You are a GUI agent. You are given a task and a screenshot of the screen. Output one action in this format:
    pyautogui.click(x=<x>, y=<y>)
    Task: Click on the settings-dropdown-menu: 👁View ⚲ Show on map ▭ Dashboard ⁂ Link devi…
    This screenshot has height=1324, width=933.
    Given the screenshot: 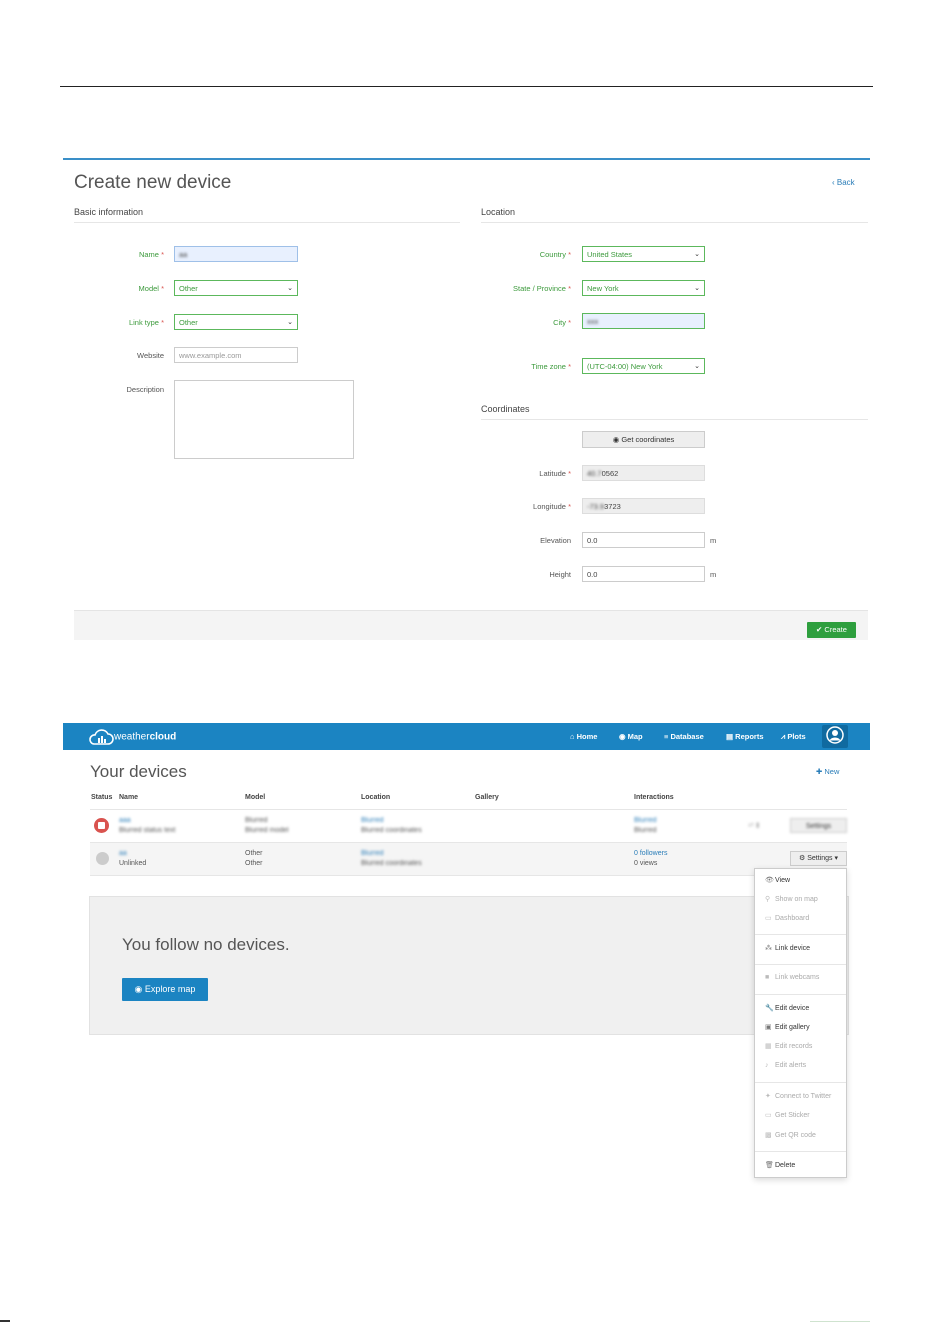 What is the action you would take?
    pyautogui.click(x=800, y=1023)
    